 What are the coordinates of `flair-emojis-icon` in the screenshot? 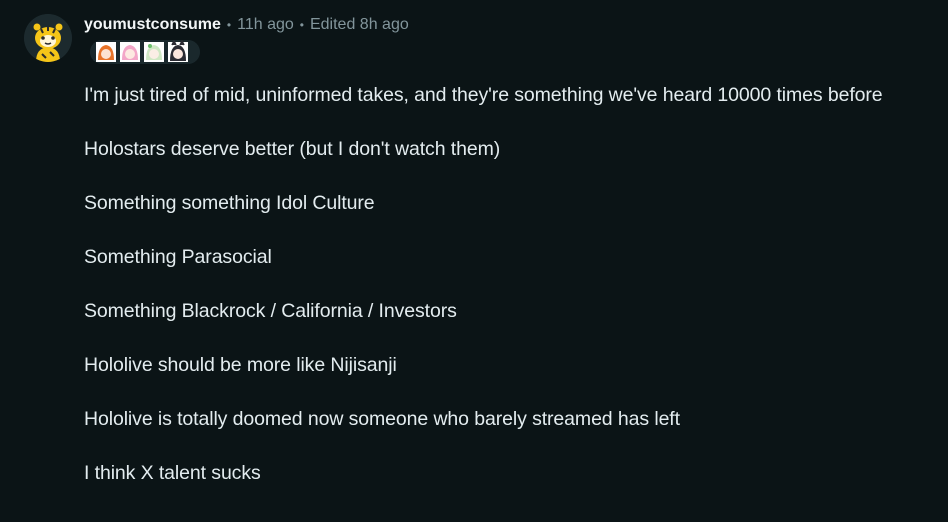 It's located at (145, 52).